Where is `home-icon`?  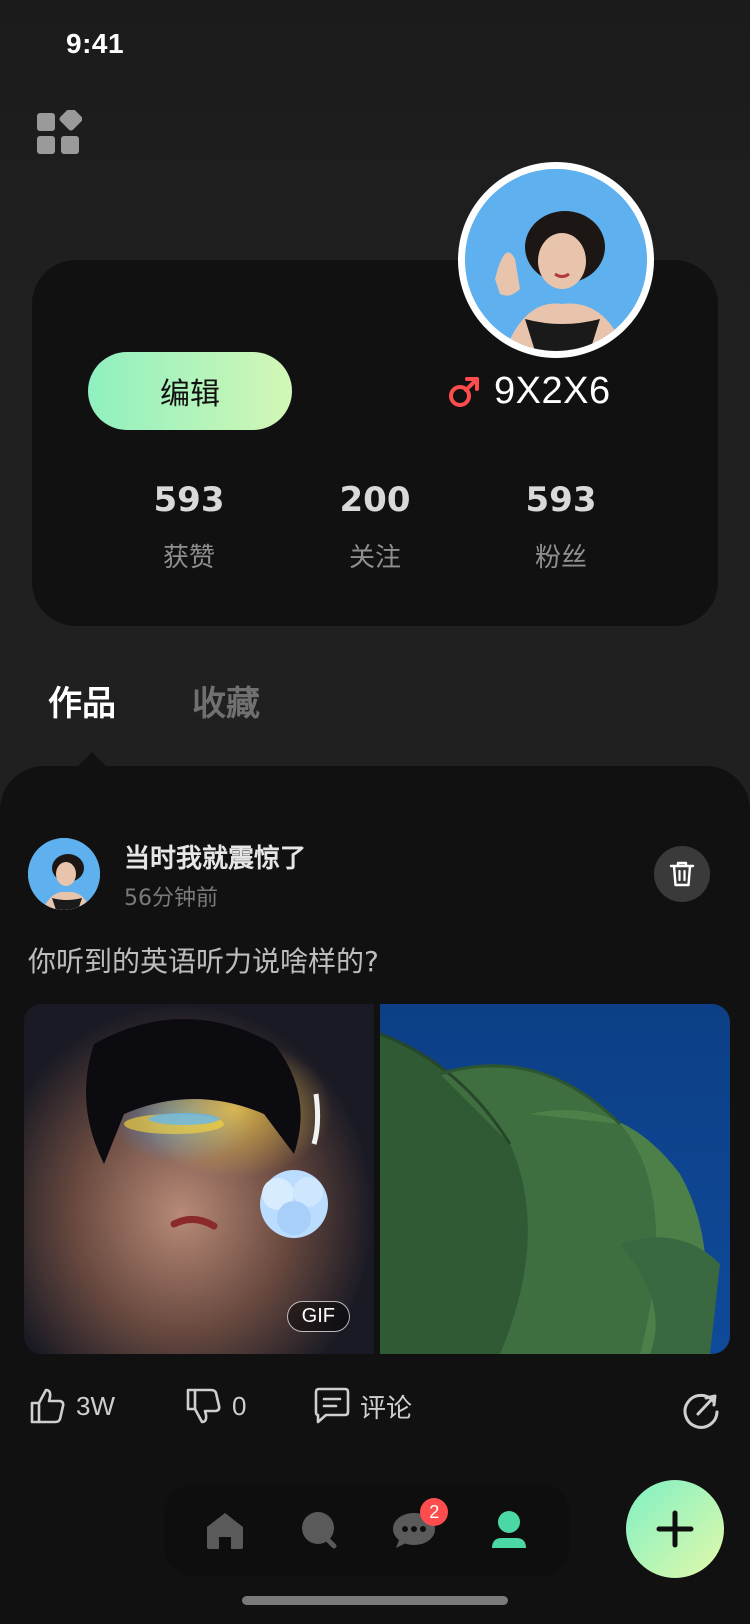 home-icon is located at coordinates (225, 1531).